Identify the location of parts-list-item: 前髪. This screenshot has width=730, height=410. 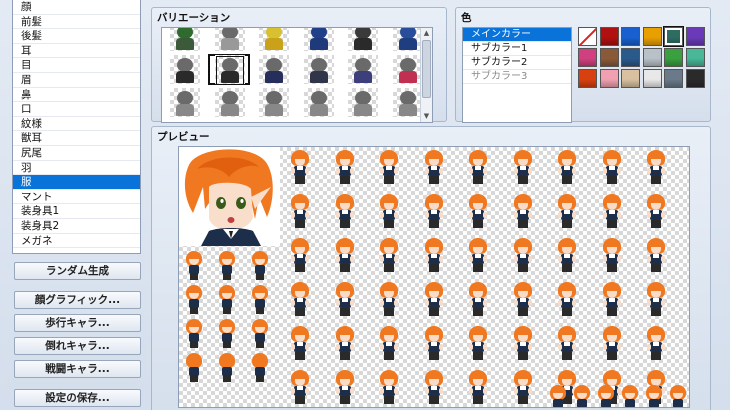
(76, 22).